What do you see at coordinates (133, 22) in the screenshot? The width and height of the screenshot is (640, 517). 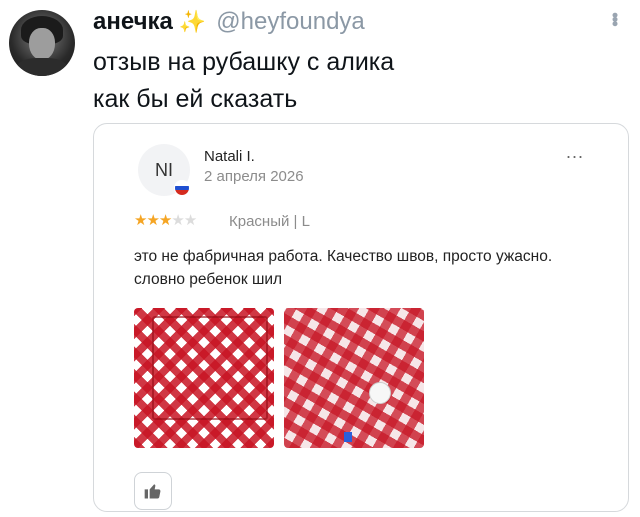 I see `author-display-name: анечка` at bounding box center [133, 22].